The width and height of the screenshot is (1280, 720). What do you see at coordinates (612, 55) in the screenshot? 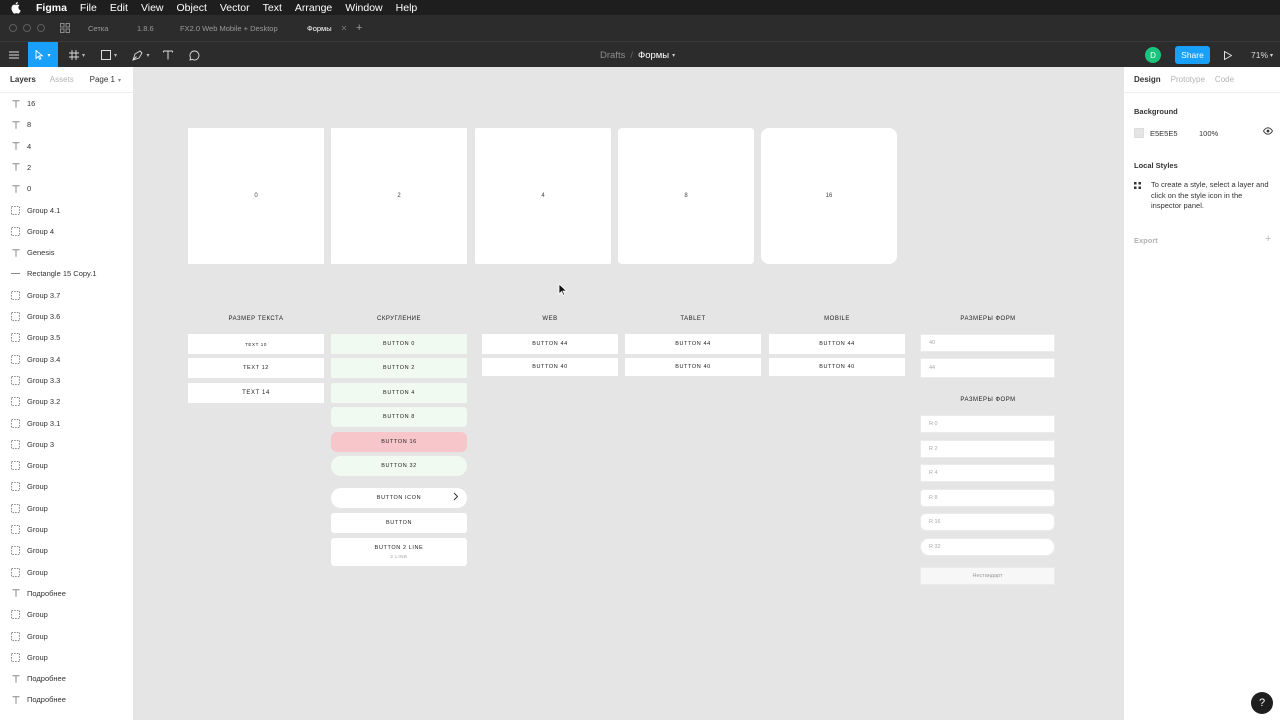
I see `breadcrumb-drafts: Drafts` at bounding box center [612, 55].